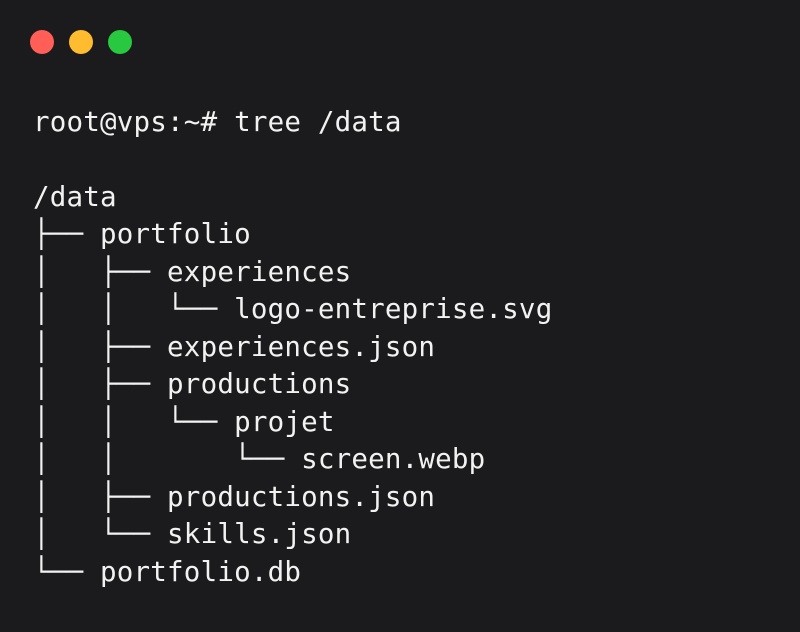 The image size is (800, 632). Describe the element at coordinates (293, 309) in the screenshot. I see `tree-line: │ │ └── logo-entreprise.svg` at that location.